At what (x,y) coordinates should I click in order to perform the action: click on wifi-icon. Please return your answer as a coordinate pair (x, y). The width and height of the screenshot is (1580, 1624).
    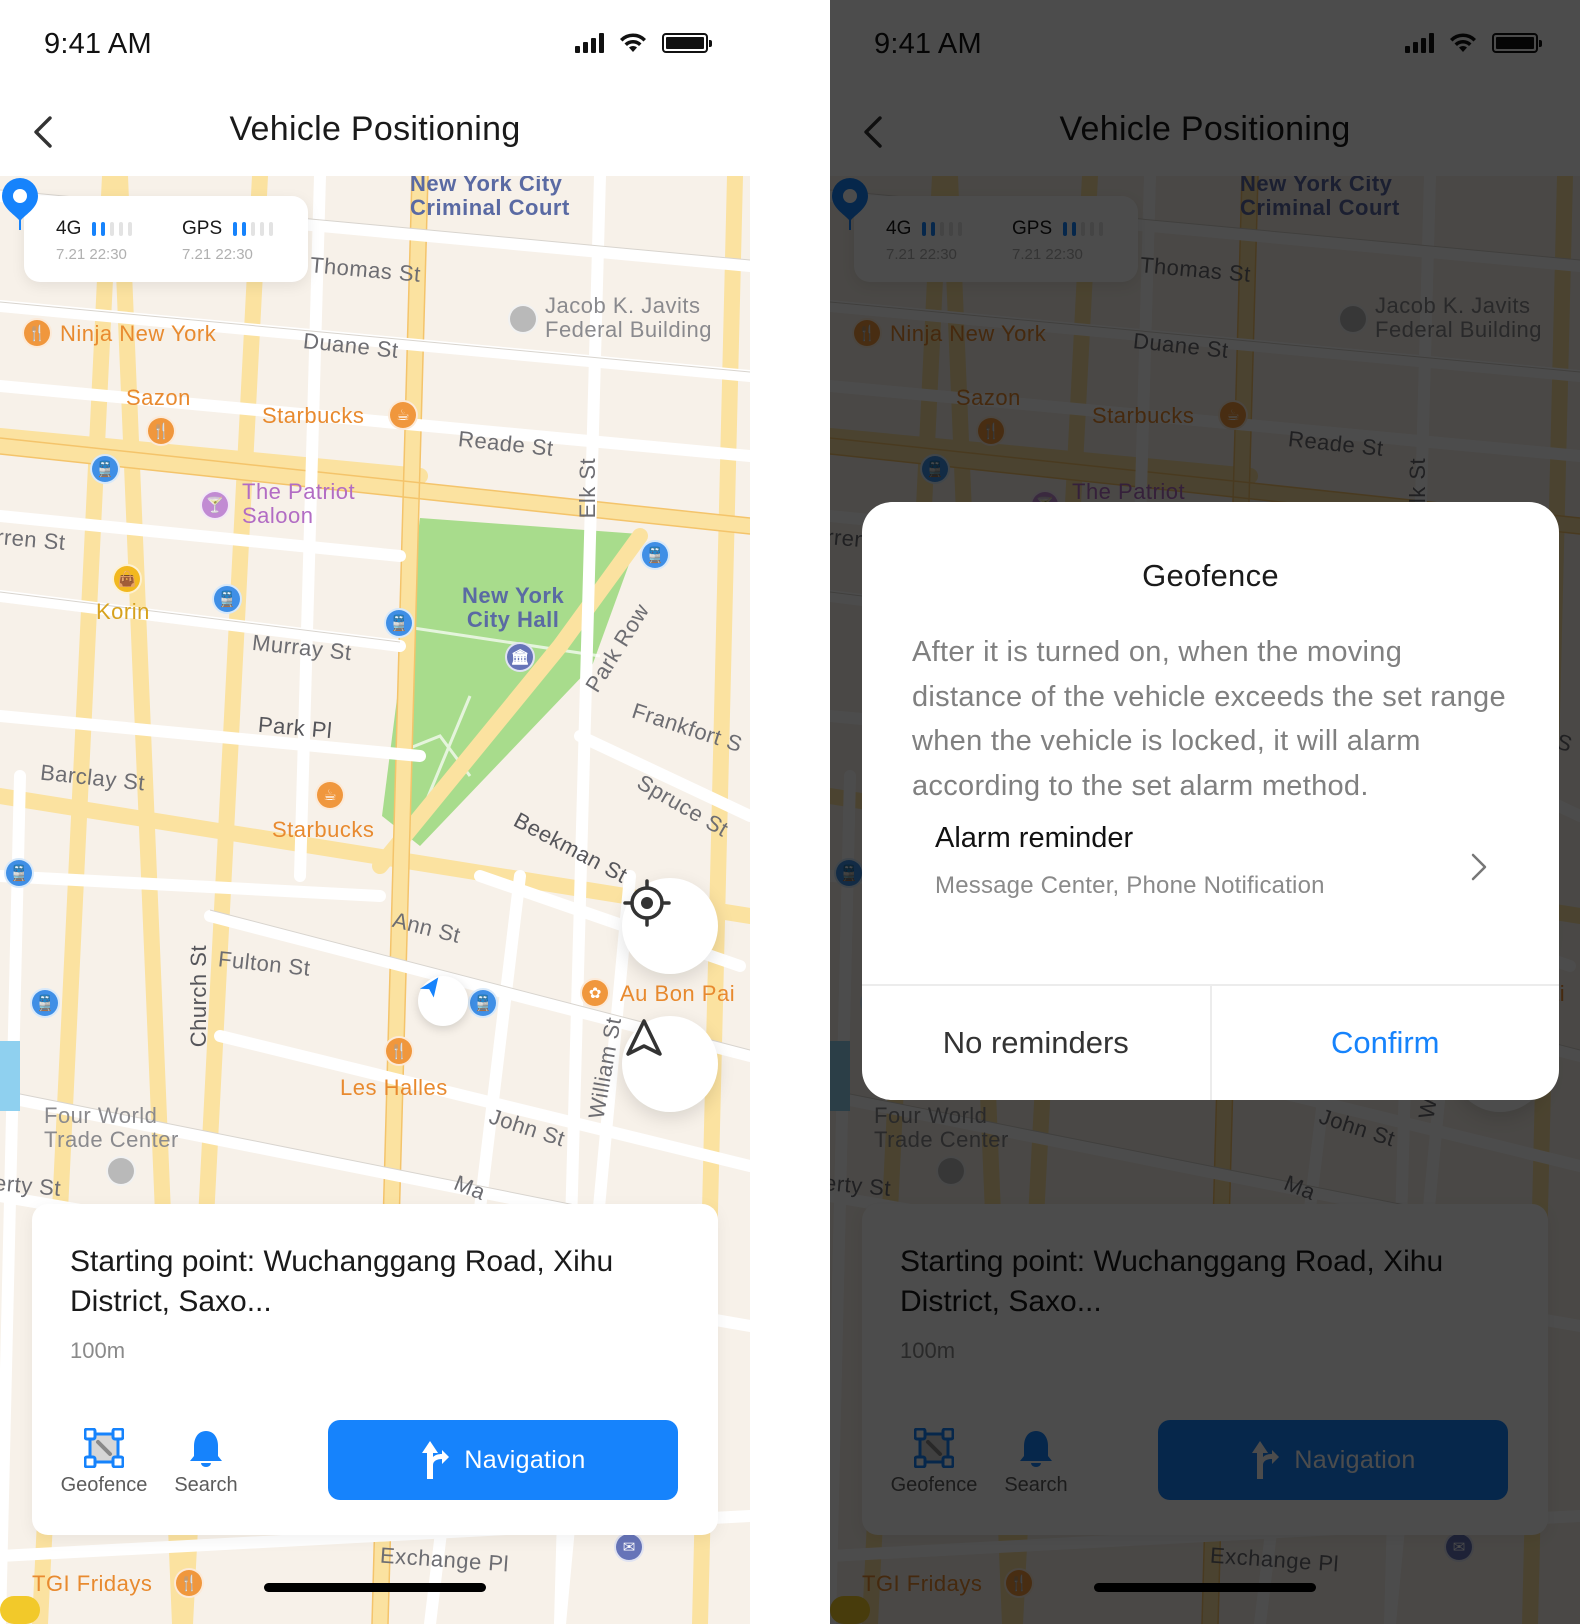
    Looking at the image, I should click on (633, 42).